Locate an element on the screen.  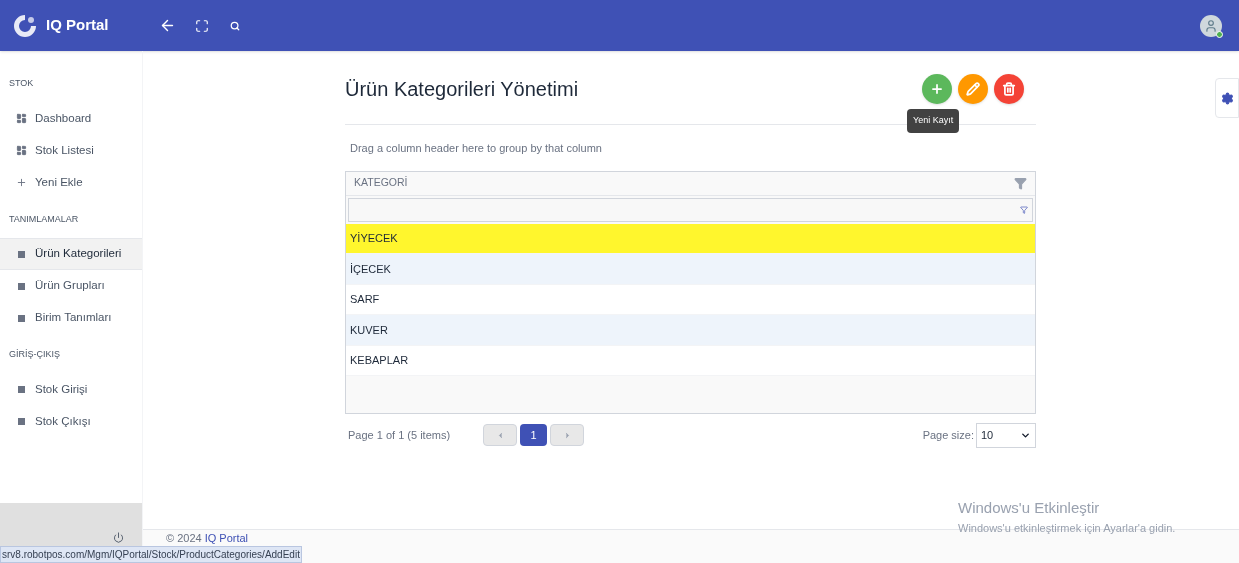
delete-button is located at coordinates (1009, 89).